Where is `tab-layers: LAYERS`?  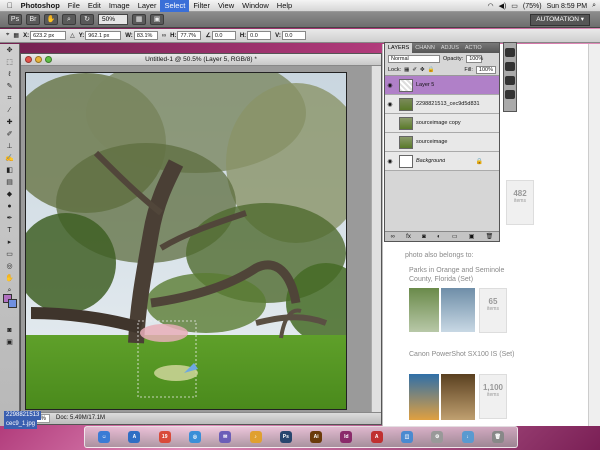
tab-layers: LAYERS is located at coordinates (399, 48).